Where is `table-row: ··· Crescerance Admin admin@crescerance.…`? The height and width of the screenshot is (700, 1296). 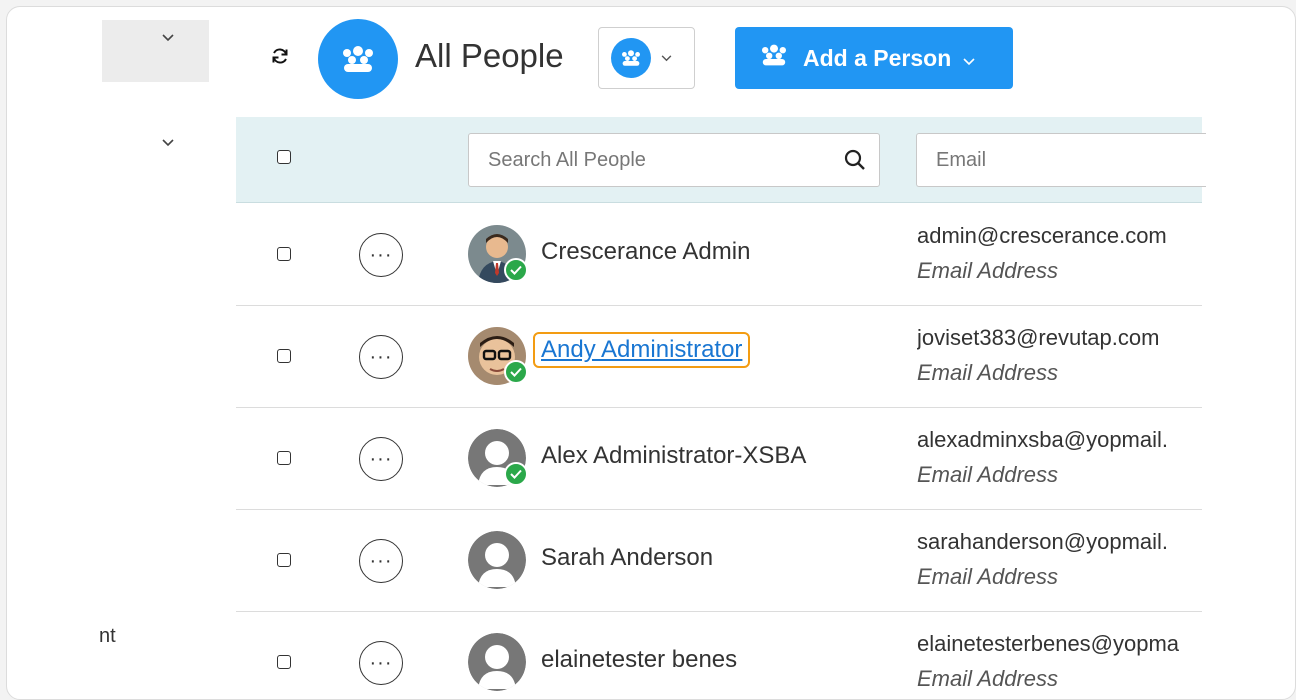 table-row: ··· Crescerance Admin admin@crescerance.… is located at coordinates (719, 254).